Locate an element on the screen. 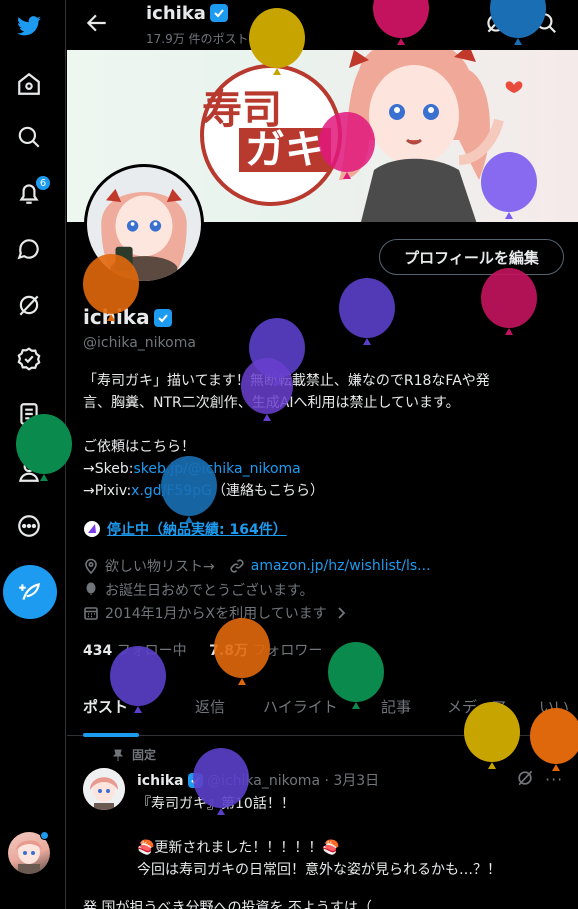  chevron-right-icon is located at coordinates (341, 613).